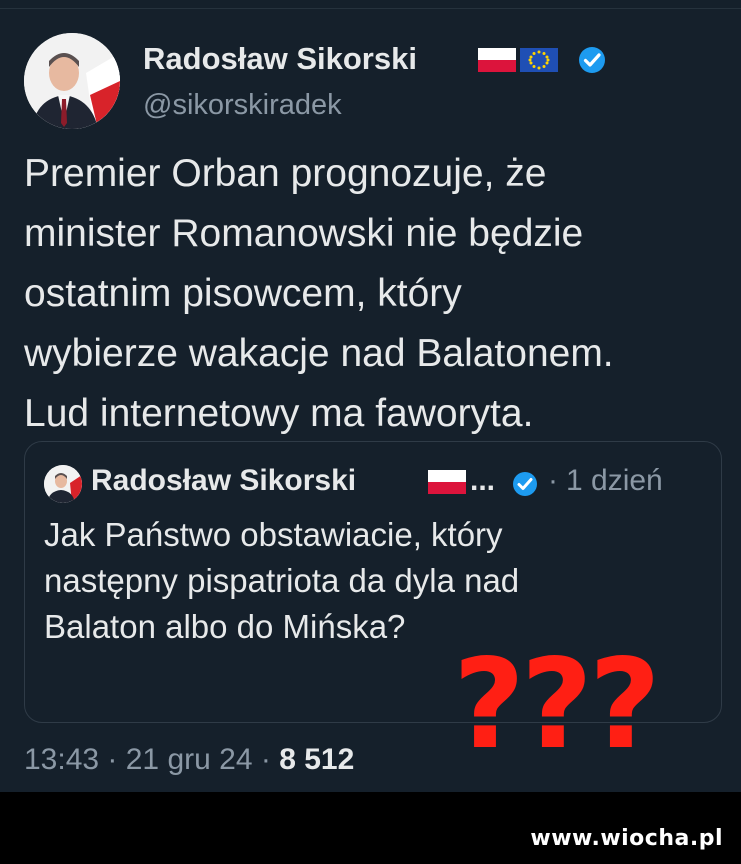  What do you see at coordinates (61, 759) in the screenshot?
I see `tweet-time: 13:43` at bounding box center [61, 759].